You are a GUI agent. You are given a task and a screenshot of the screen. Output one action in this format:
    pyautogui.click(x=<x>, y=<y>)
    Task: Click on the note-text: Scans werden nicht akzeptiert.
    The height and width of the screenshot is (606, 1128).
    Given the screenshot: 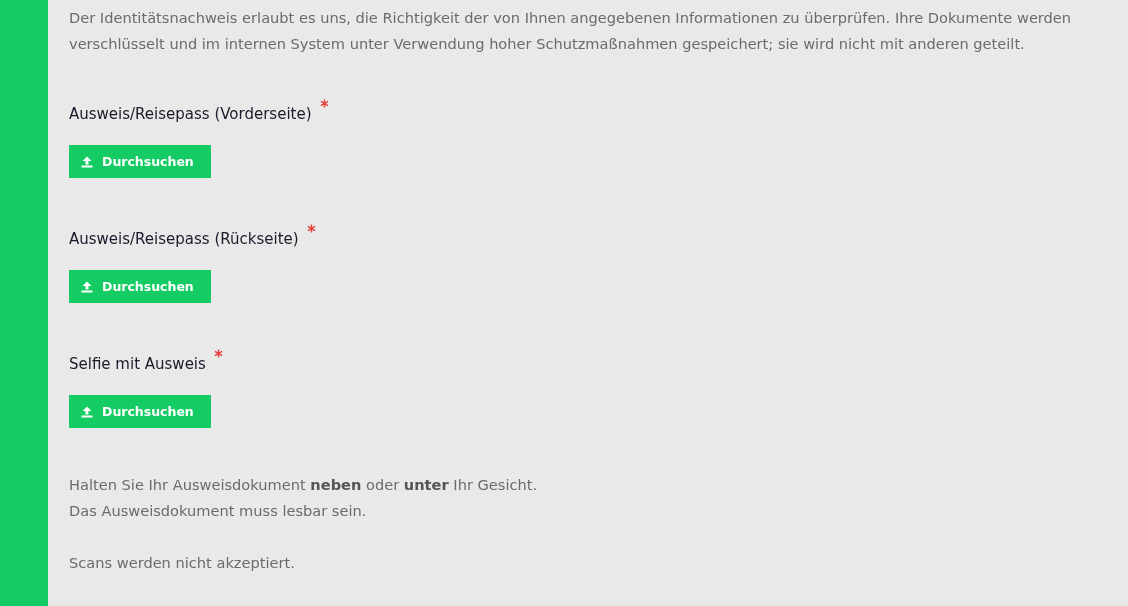 What is the action you would take?
    pyautogui.click(x=182, y=563)
    